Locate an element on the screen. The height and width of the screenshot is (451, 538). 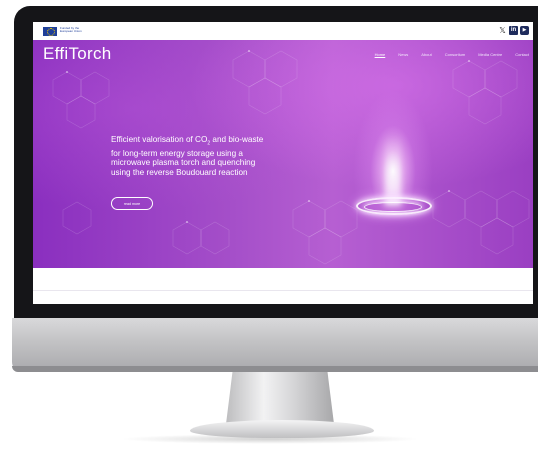
nav-item-media-centre: Media Centre is located at coordinates (490, 54).